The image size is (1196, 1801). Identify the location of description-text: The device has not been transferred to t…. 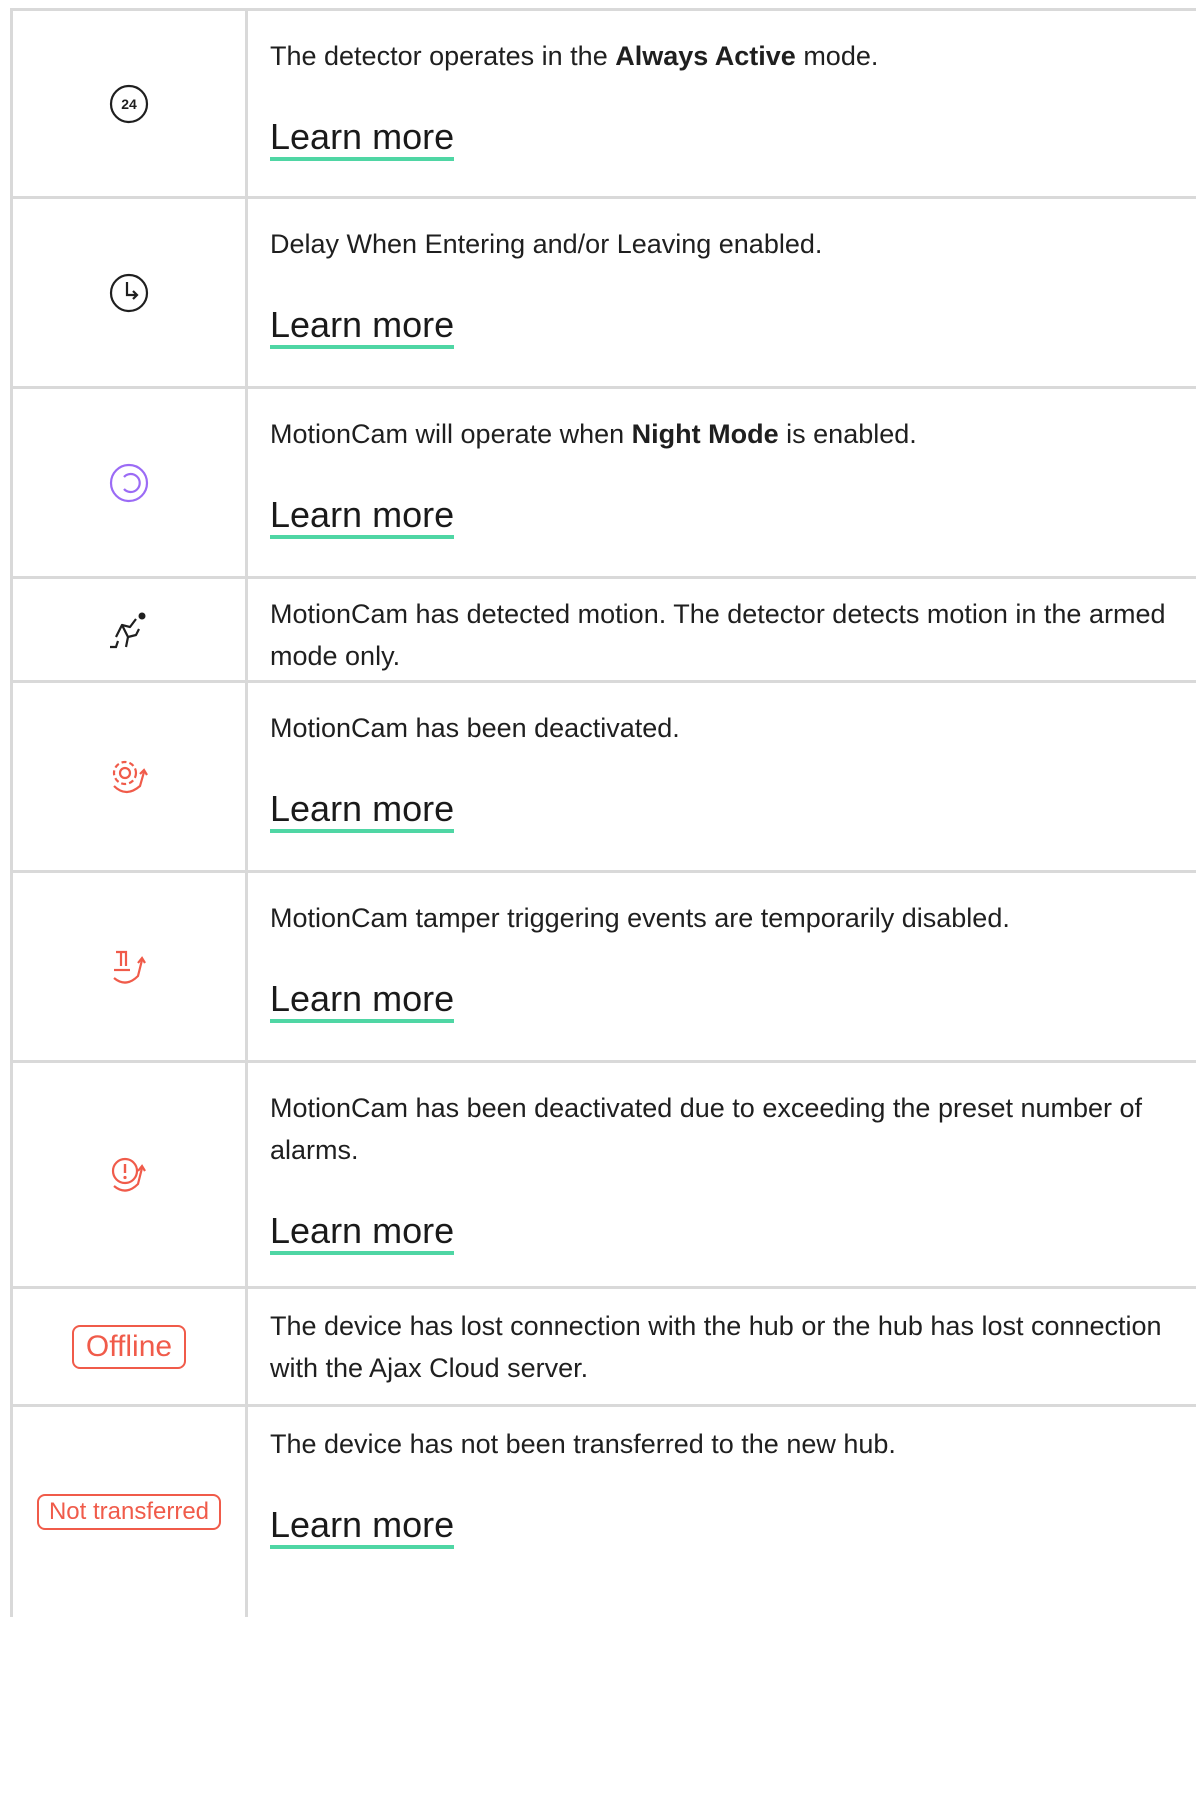
(583, 1444).